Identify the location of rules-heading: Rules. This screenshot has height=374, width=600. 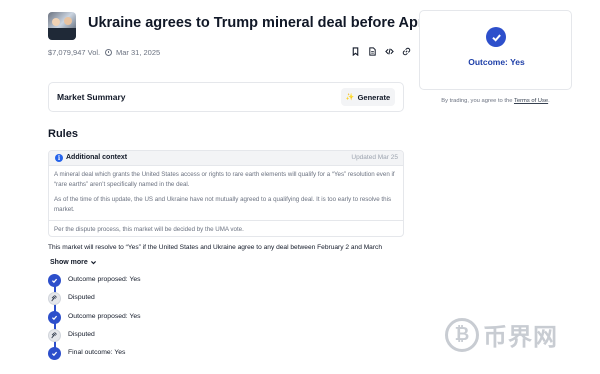
(63, 134).